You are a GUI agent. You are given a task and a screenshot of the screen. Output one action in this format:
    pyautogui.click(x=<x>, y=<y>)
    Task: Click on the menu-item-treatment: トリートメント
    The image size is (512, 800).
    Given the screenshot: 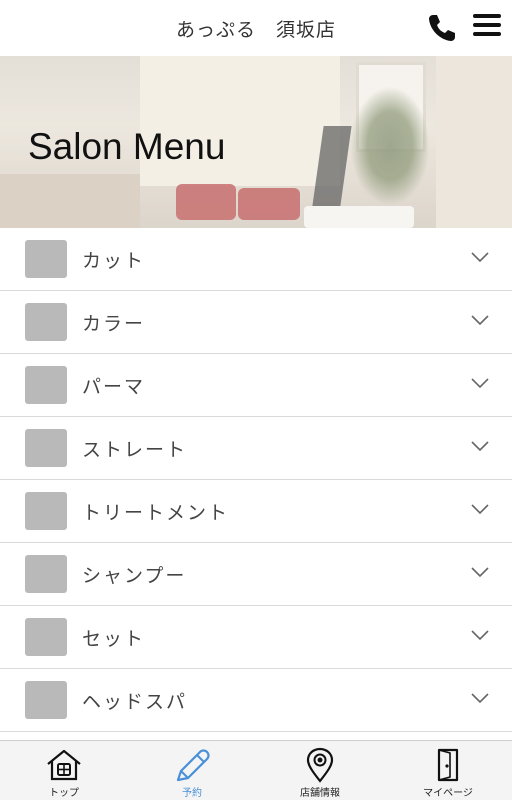 What is the action you would take?
    pyautogui.click(x=256, y=511)
    